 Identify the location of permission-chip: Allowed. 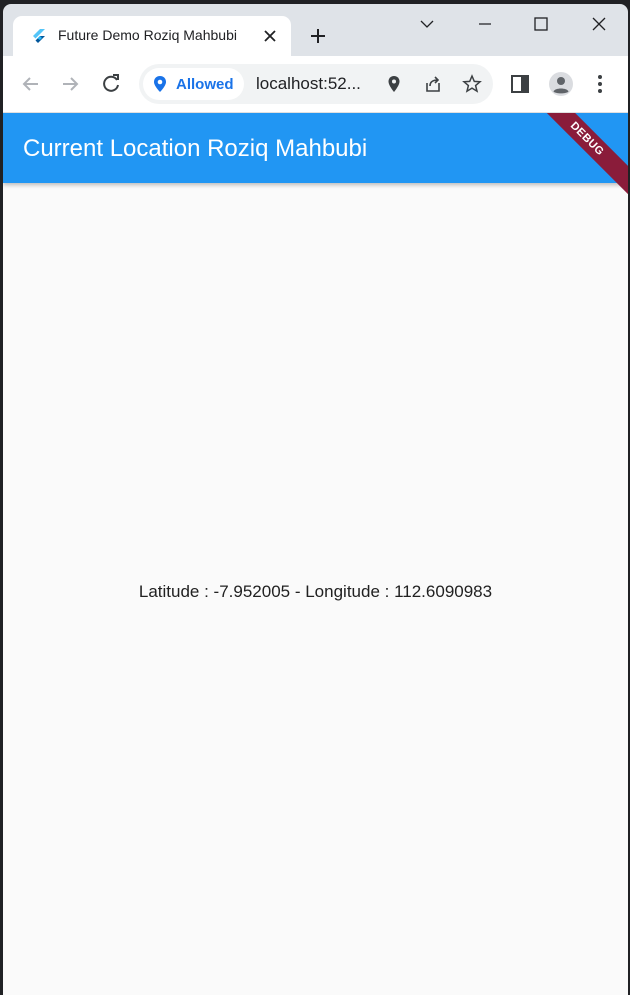
(193, 84).